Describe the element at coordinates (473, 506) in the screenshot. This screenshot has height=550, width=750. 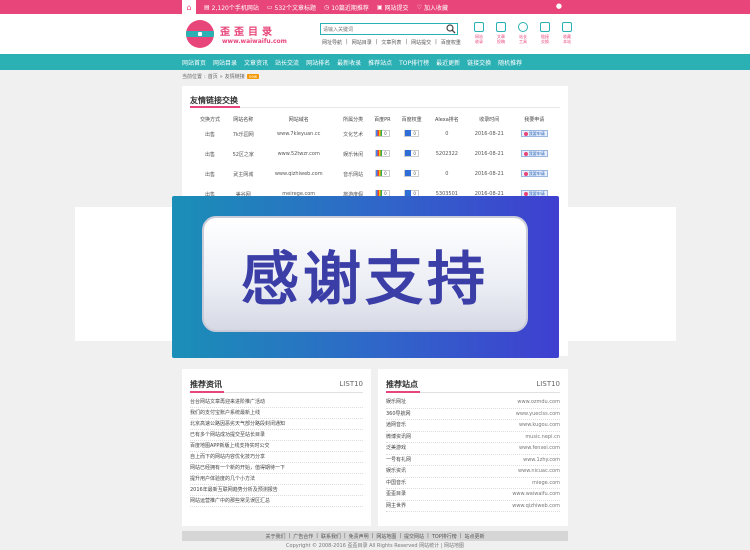
I see `site-item: 网主世界 www.qizhiweb.com` at that location.